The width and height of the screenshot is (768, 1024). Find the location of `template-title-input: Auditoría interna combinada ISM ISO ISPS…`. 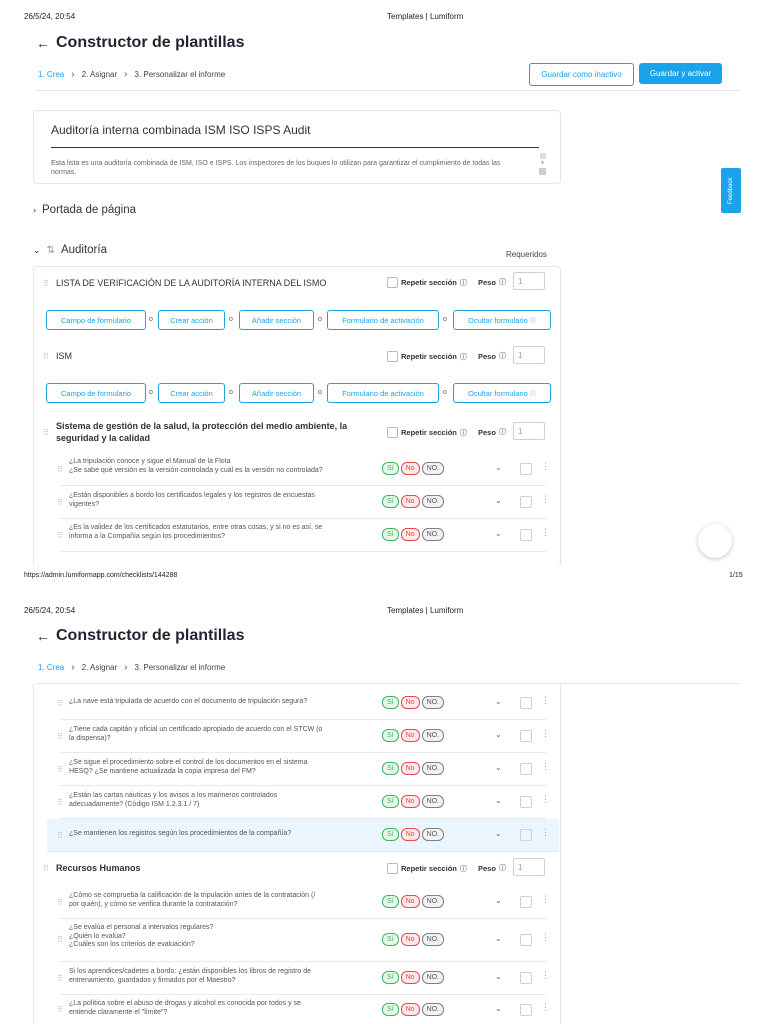

template-title-input: Auditoría interna combinada ISM ISO ISPS… is located at coordinates (180, 130).